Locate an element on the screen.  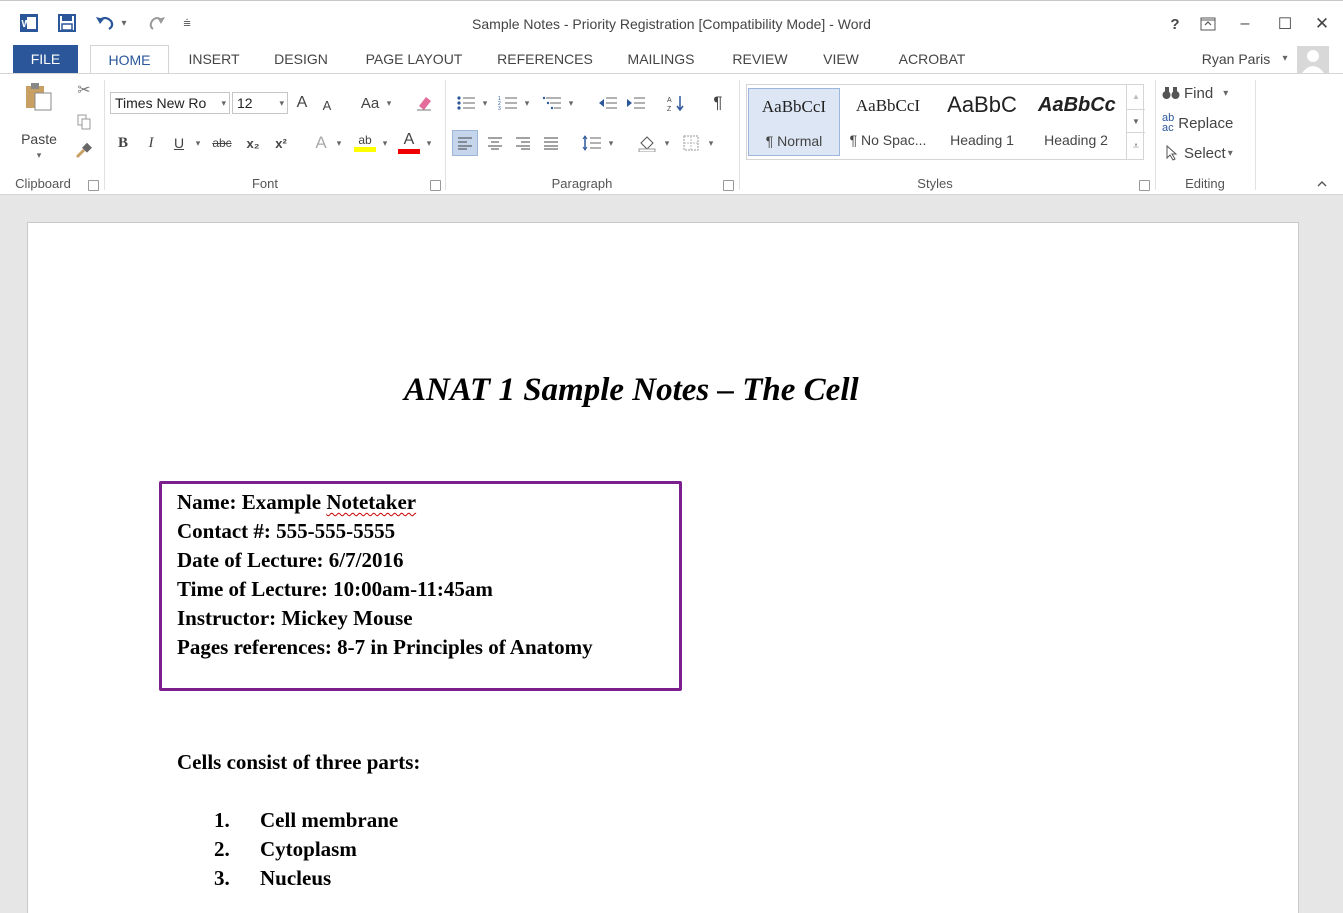
format-painter-icon is located at coordinates (84, 150).